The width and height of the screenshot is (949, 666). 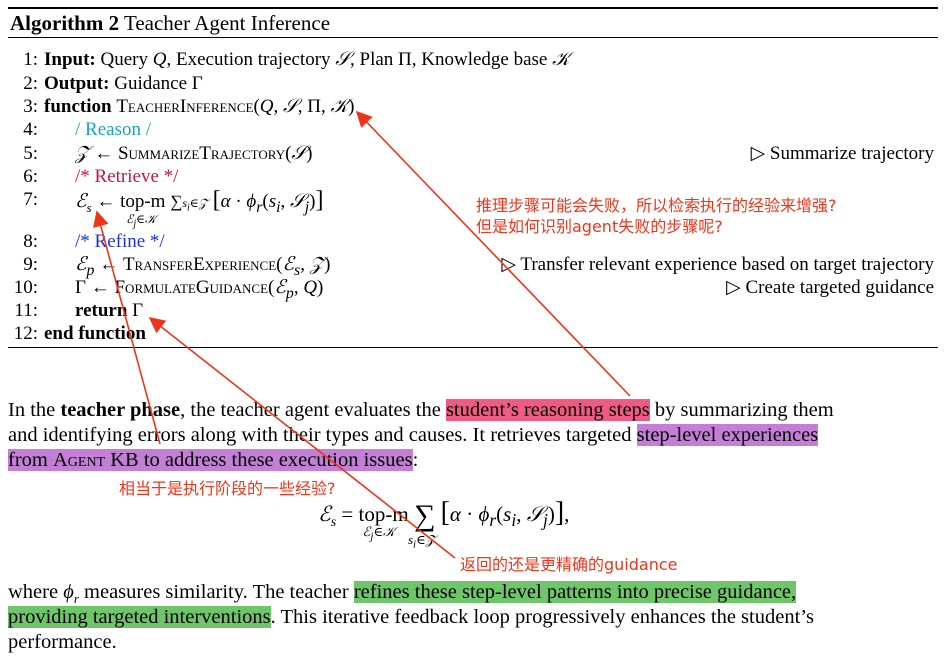 I want to click on arrow-to-retrieval-experience, so click(x=127, y=327).